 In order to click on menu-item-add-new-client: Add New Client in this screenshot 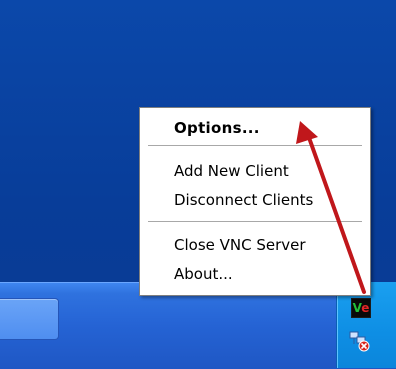, I will do `click(255, 171)`.